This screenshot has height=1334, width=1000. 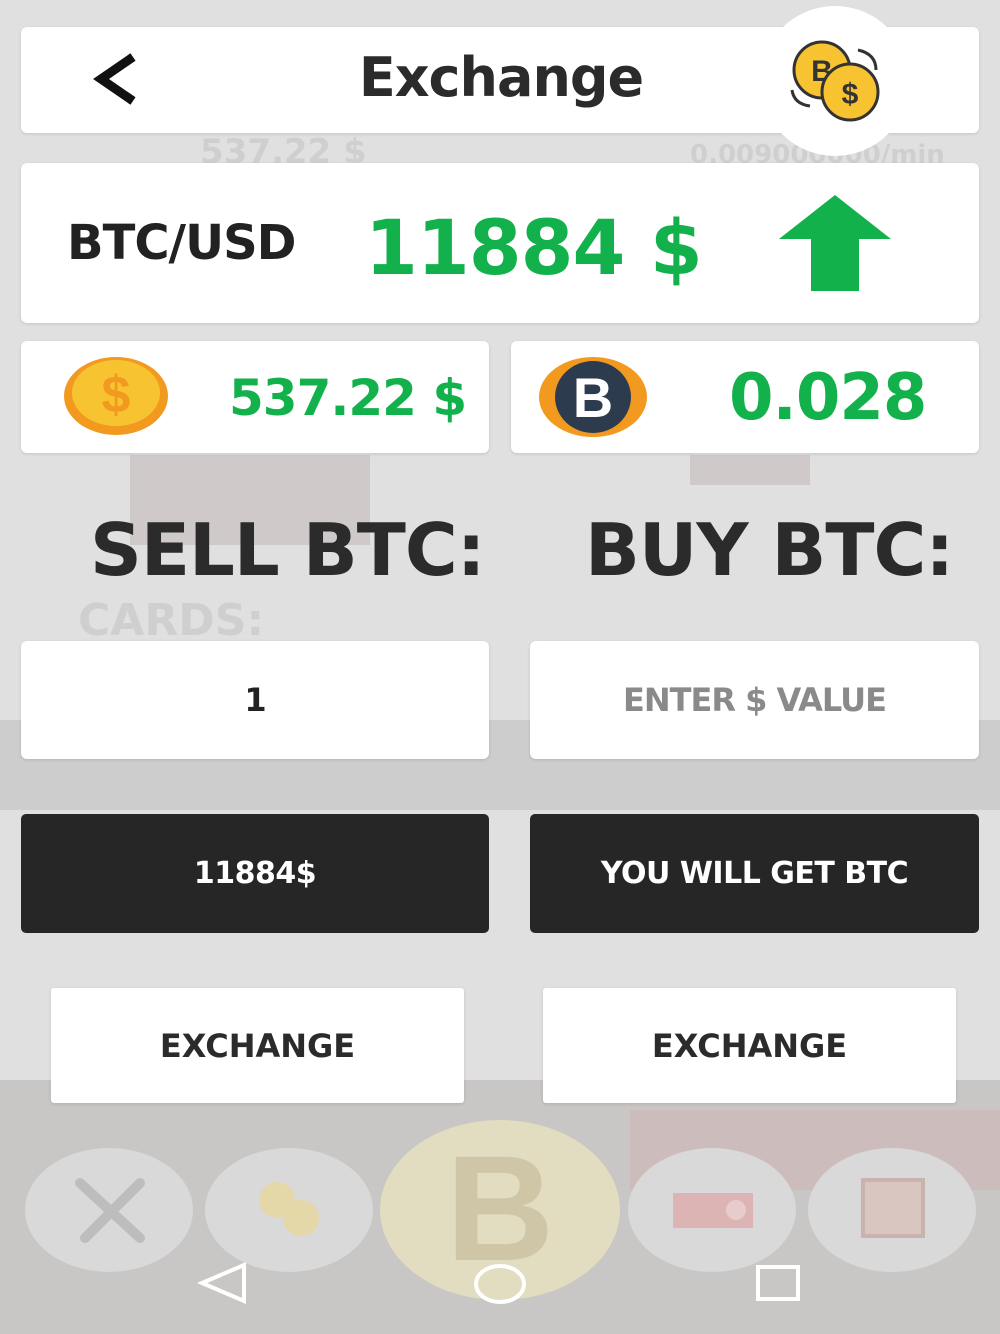 I want to click on home-nav-icon, so click(x=500, y=1284).